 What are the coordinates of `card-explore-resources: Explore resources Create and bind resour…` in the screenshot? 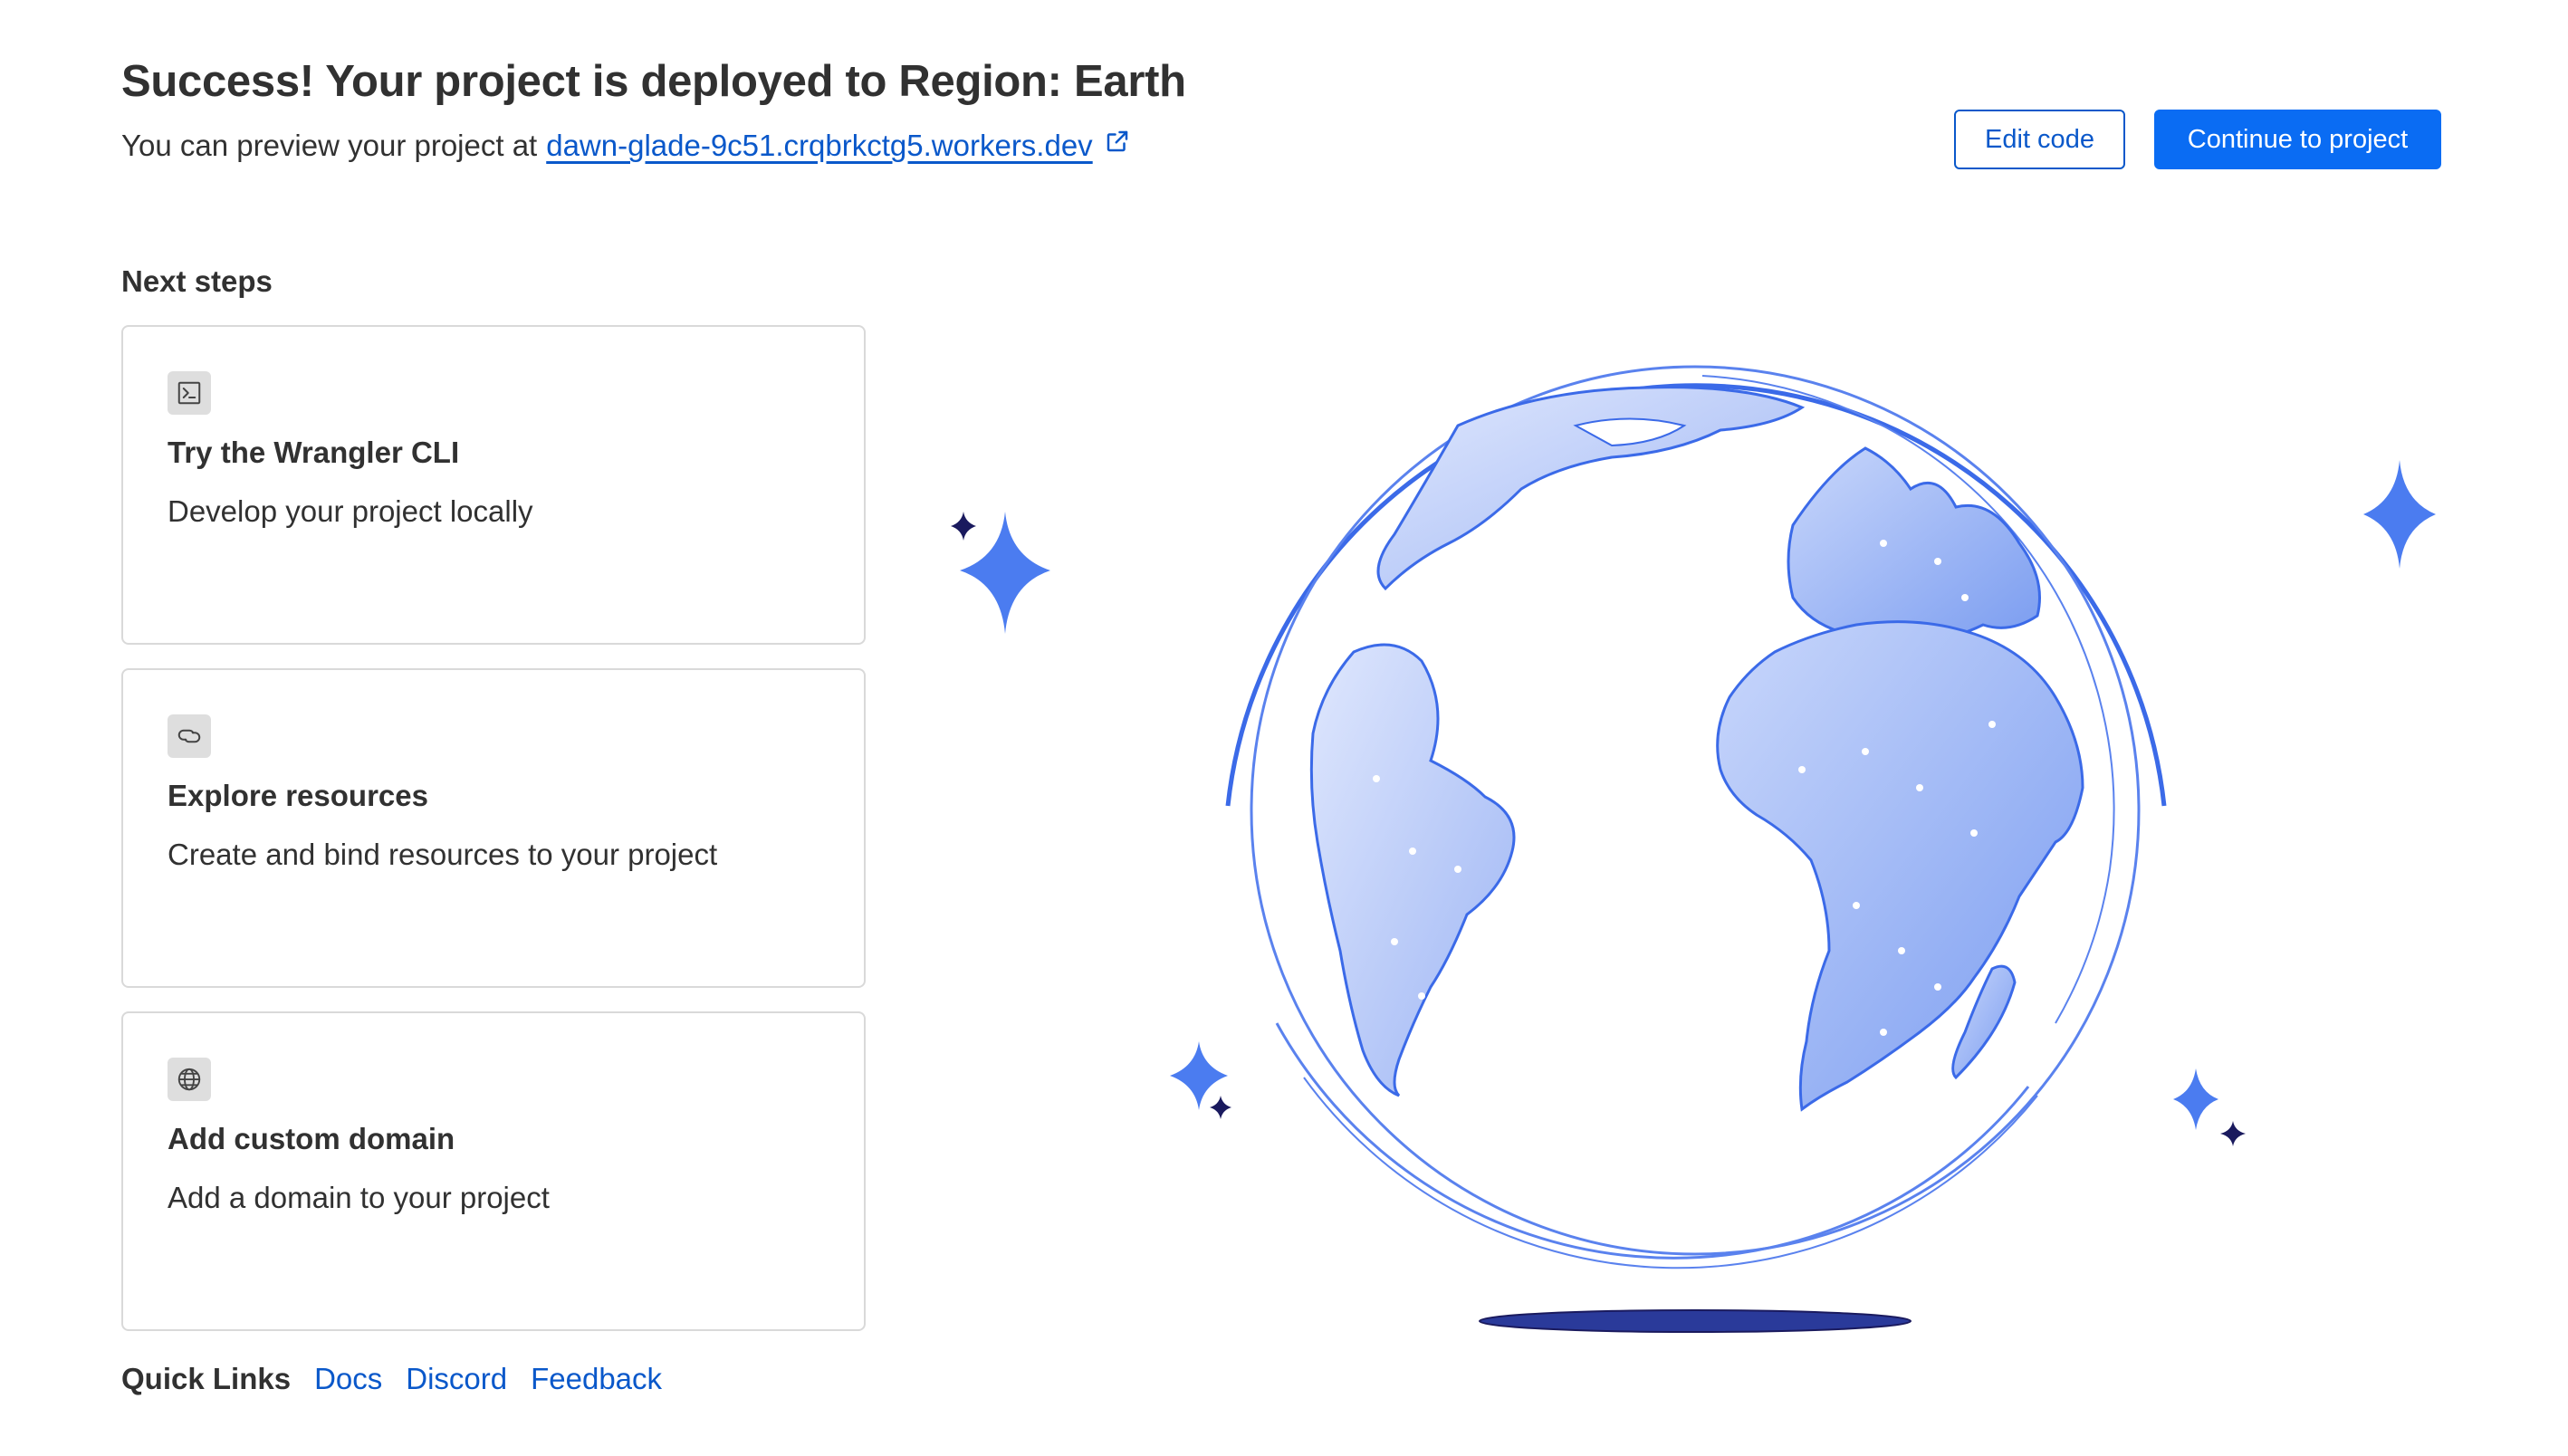 It's located at (494, 828).